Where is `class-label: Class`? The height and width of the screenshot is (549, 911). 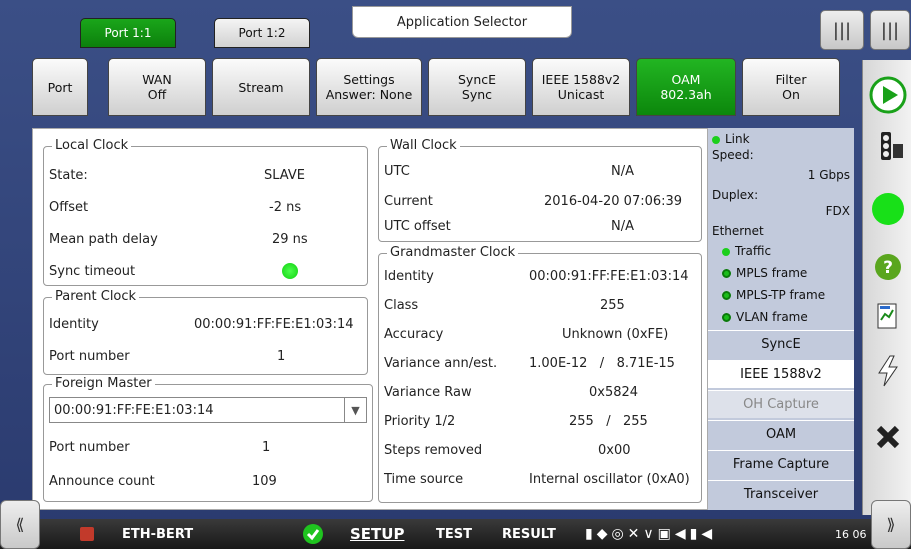
class-label: Class is located at coordinates (401, 305).